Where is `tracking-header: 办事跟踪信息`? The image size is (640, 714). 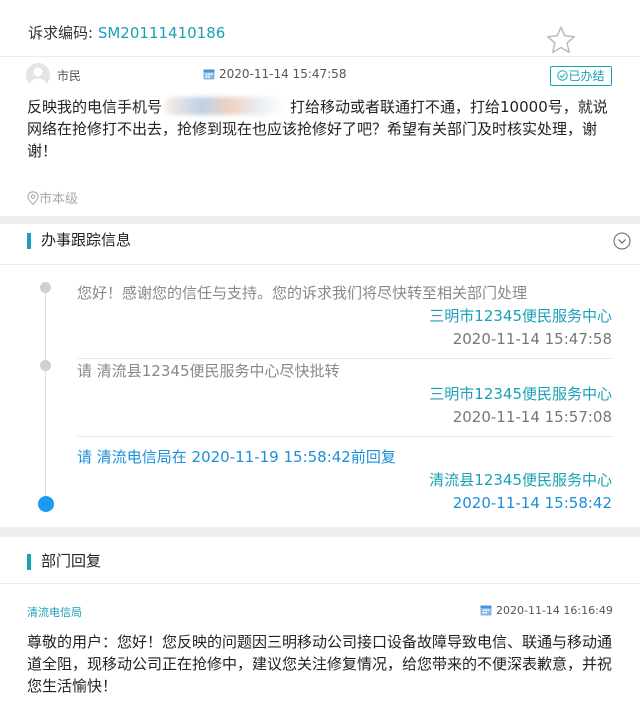
tracking-header: 办事跟踪信息 is located at coordinates (320, 244).